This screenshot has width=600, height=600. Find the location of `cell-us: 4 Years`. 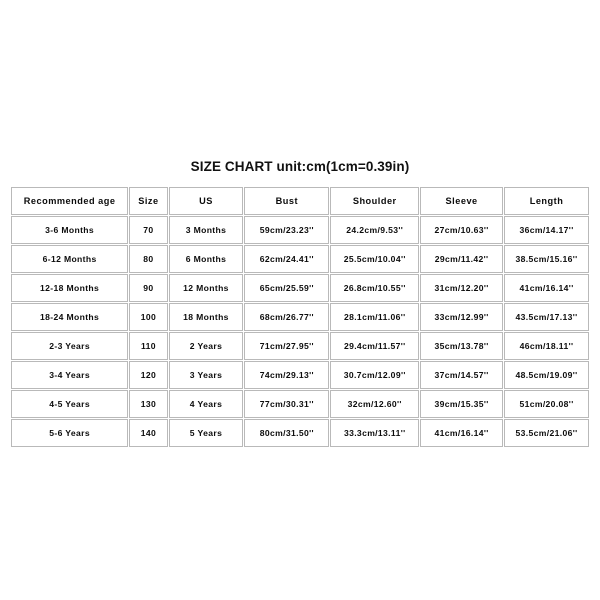

cell-us: 4 Years is located at coordinates (206, 404).